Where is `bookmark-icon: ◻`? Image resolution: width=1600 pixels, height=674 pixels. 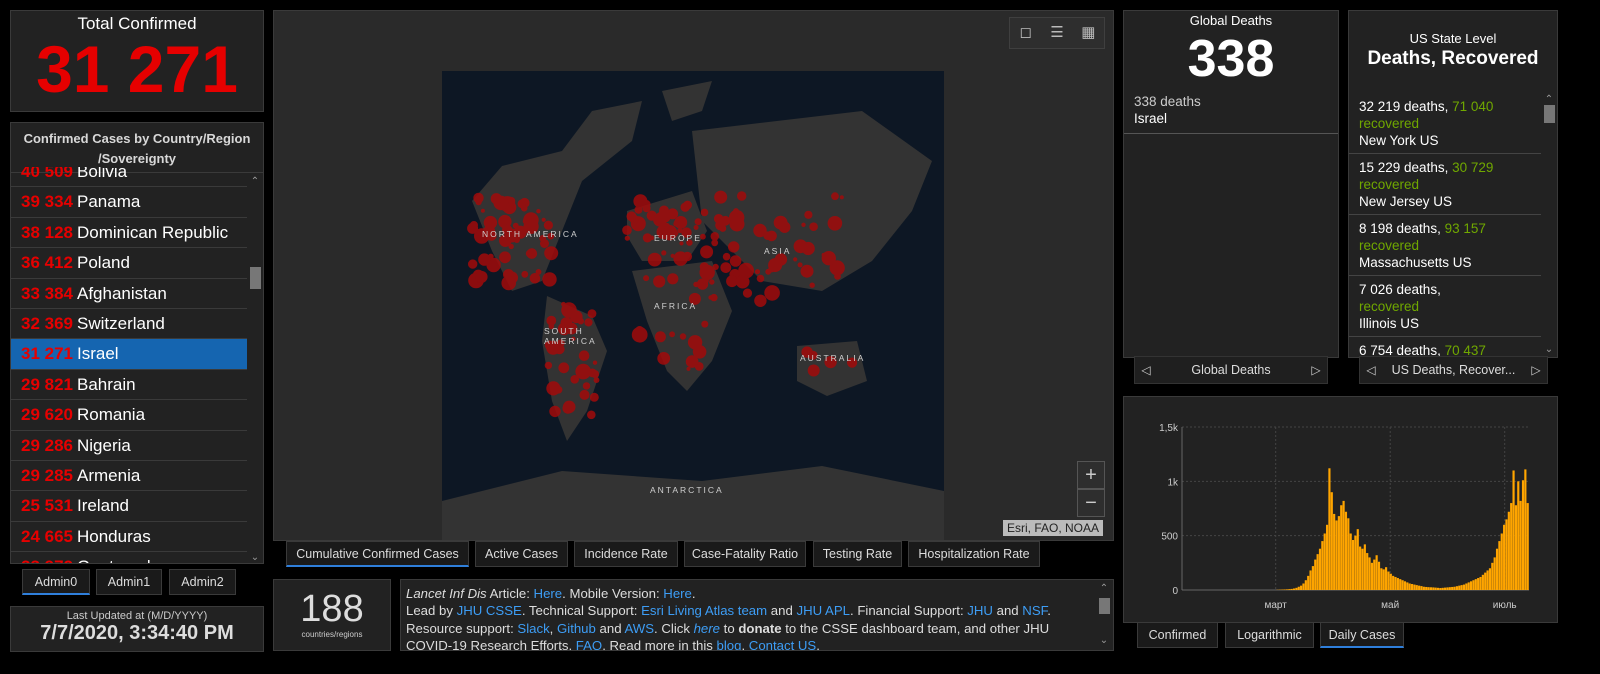
bookmark-icon: ◻ is located at coordinates (1025, 33).